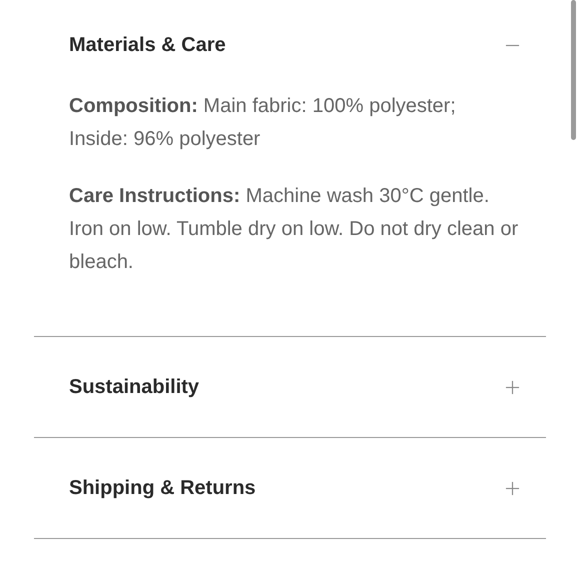 This screenshot has width=580, height=580. I want to click on scrollbar, so click(573, 70).